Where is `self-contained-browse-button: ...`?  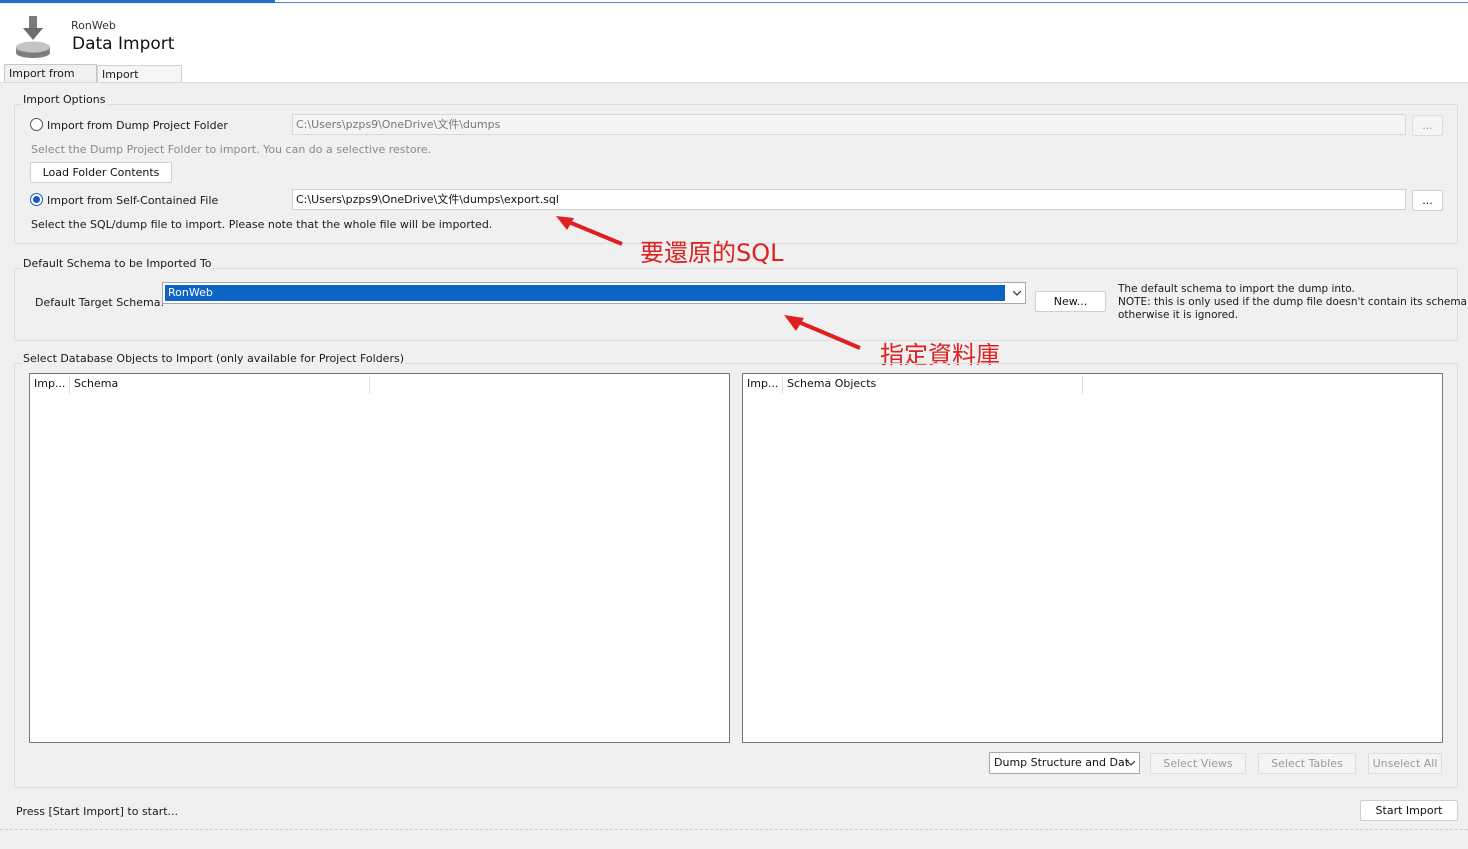
self-contained-browse-button: ... is located at coordinates (1427, 200).